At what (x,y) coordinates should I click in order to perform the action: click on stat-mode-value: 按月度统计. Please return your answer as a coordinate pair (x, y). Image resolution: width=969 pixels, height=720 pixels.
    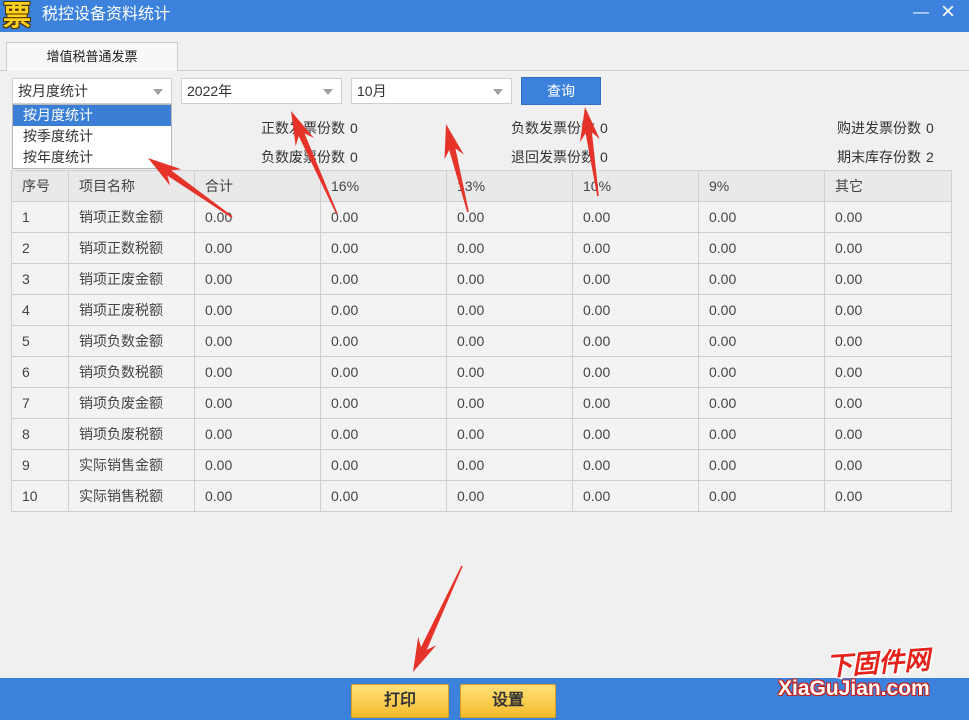
    Looking at the image, I should click on (53, 91).